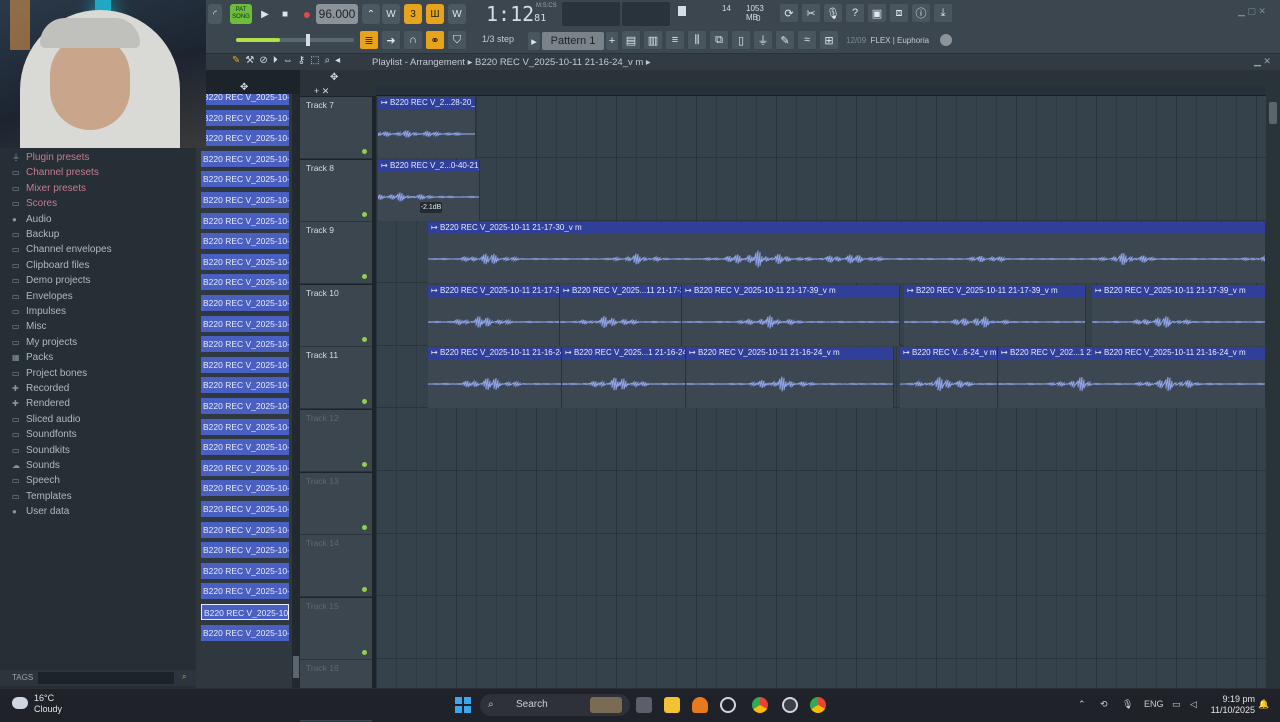 This screenshot has height=722, width=1280. What do you see at coordinates (308, 40) in the screenshot?
I see `master-volume-handle` at bounding box center [308, 40].